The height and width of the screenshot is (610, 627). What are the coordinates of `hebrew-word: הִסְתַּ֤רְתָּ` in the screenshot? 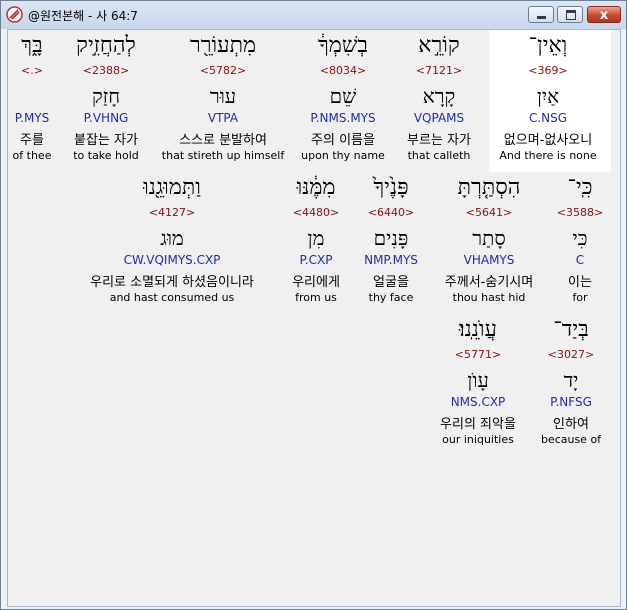 It's located at (489, 187).